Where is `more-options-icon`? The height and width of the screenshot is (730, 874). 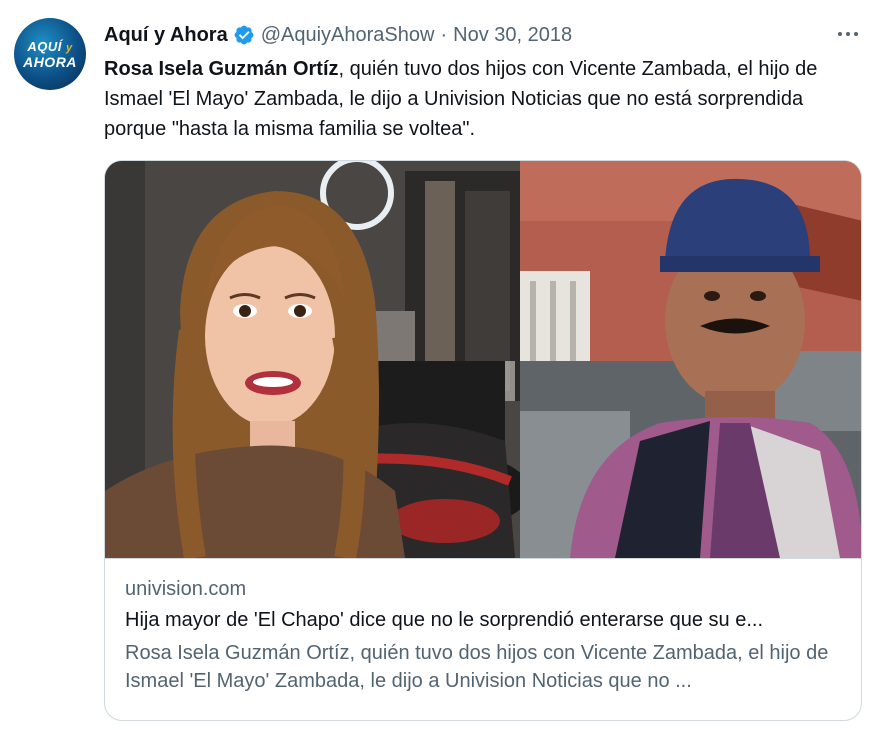 more-options-icon is located at coordinates (848, 34).